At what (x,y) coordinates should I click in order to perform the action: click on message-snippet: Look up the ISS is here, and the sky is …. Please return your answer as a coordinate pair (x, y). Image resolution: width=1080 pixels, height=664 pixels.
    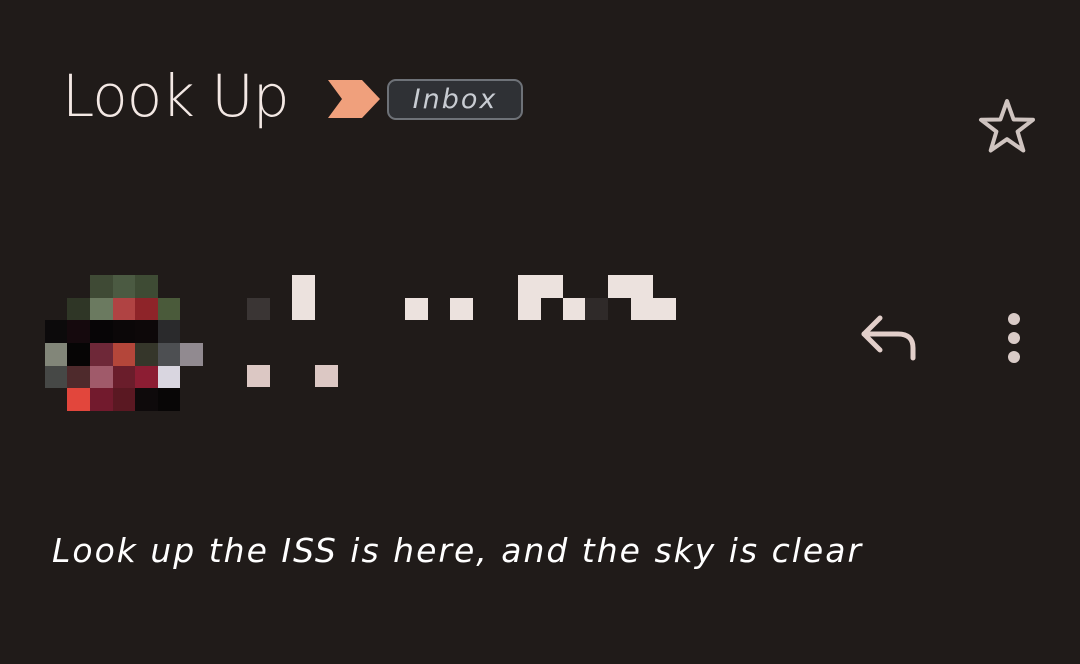
    Looking at the image, I should click on (457, 551).